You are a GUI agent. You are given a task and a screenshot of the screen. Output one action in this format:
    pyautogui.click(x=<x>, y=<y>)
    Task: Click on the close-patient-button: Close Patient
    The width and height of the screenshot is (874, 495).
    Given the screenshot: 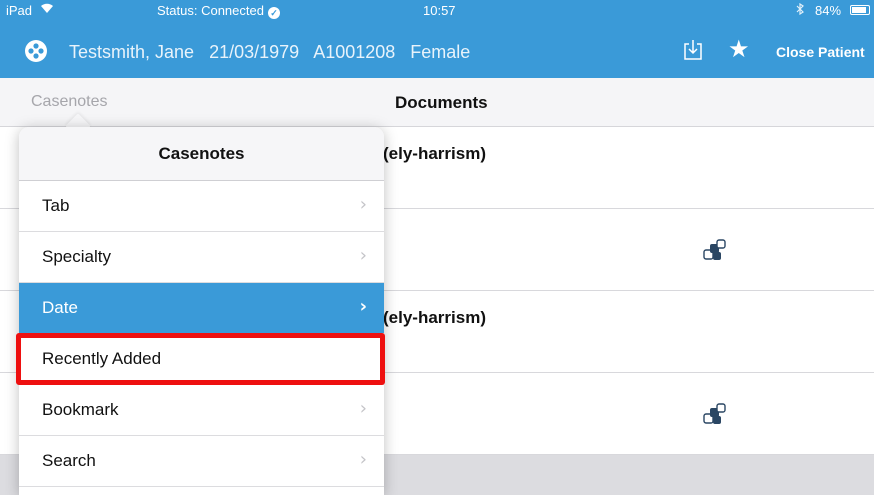 What is the action you would take?
    pyautogui.click(x=820, y=52)
    